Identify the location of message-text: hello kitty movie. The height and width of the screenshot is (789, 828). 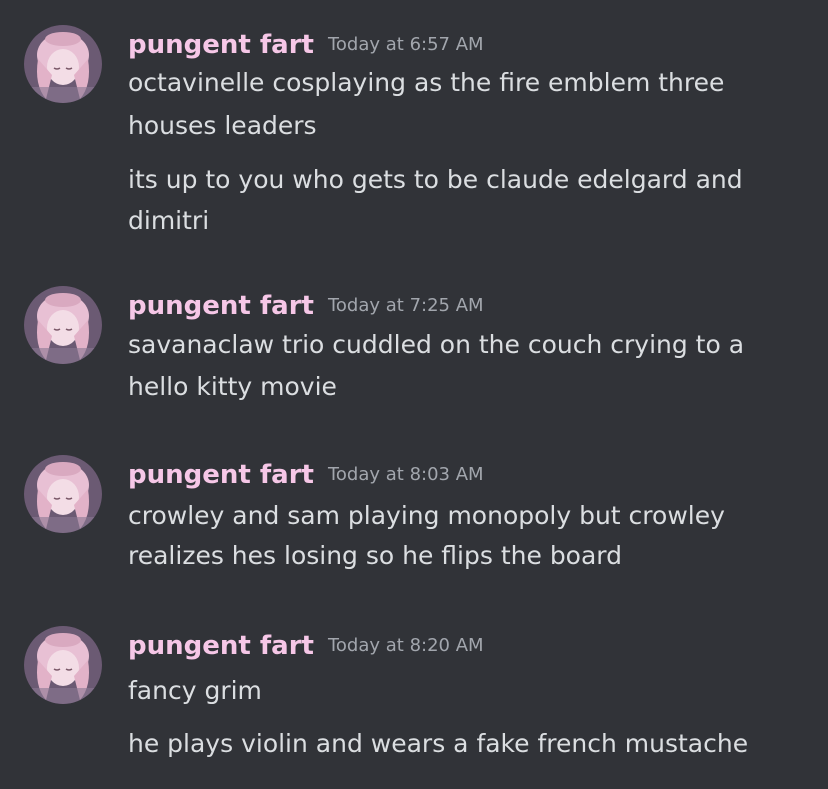
(232, 386).